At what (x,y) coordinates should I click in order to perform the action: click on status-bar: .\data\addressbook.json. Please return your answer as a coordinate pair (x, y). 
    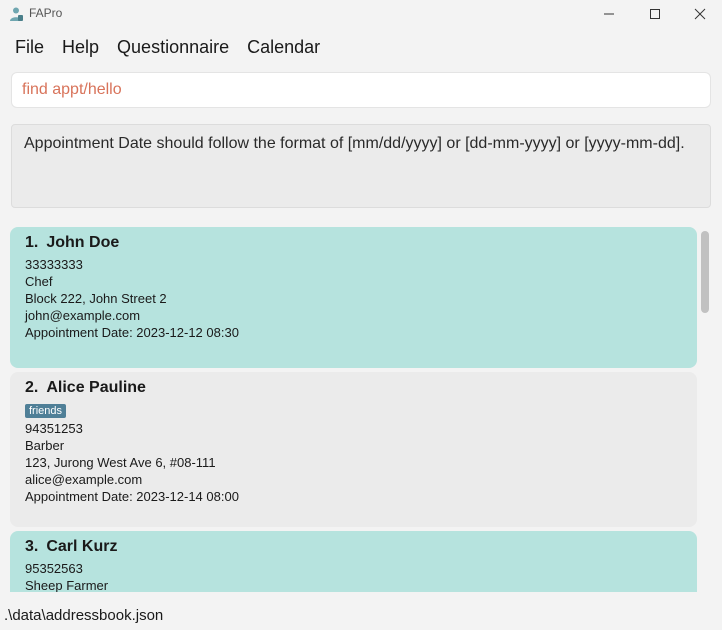
    Looking at the image, I should click on (361, 615).